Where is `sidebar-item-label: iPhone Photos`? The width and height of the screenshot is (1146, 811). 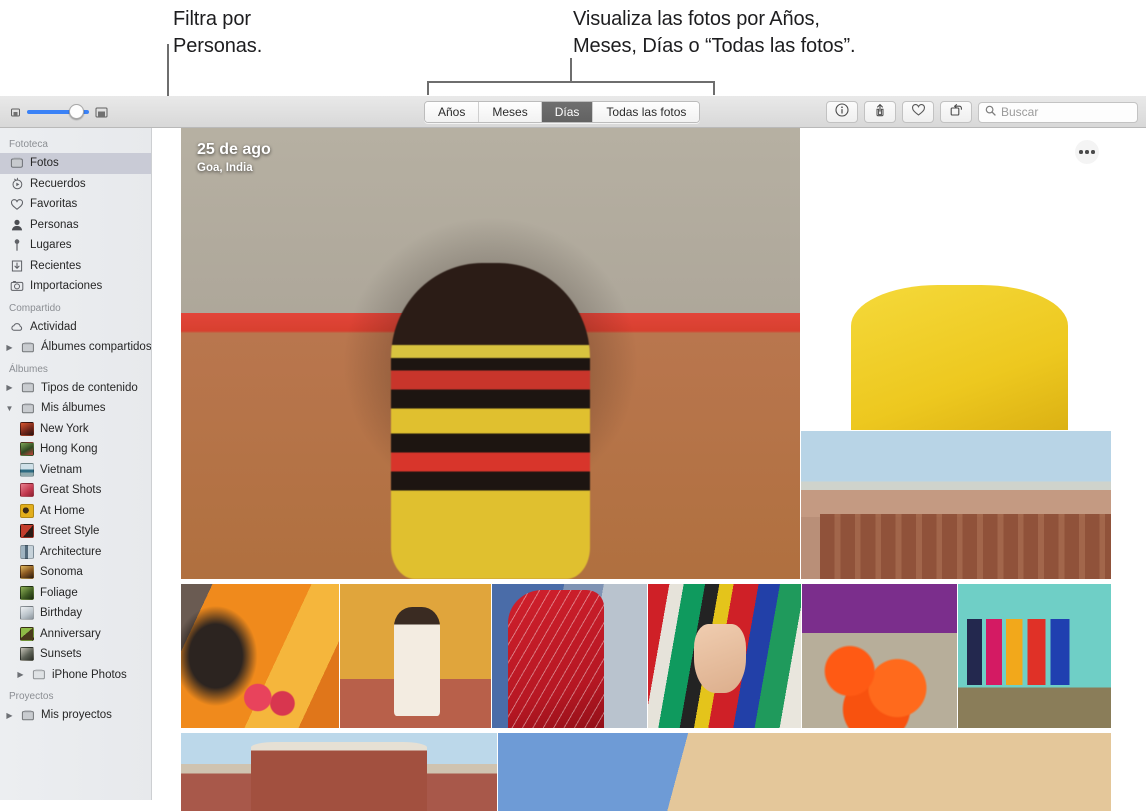
sidebar-item-label: iPhone Photos is located at coordinates (89, 674).